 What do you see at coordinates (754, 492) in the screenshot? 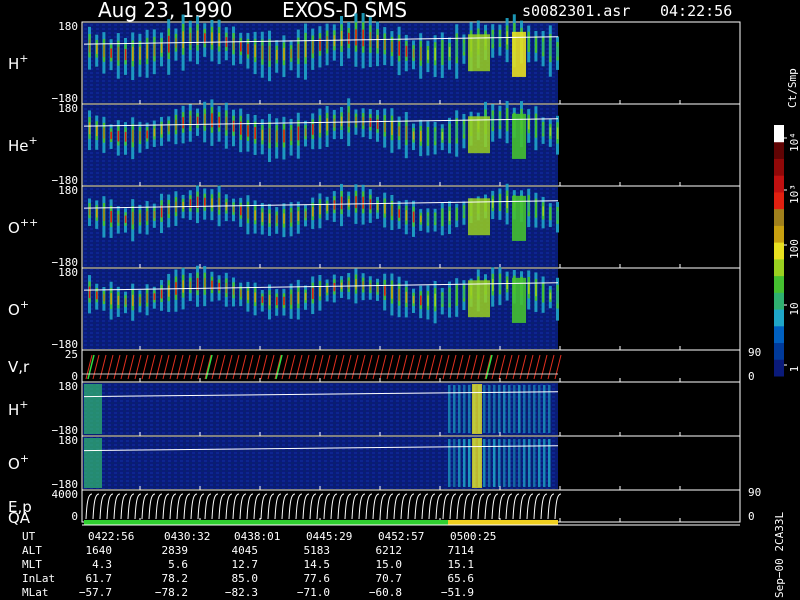
I see `y-tick-right-top: 90` at bounding box center [754, 492].